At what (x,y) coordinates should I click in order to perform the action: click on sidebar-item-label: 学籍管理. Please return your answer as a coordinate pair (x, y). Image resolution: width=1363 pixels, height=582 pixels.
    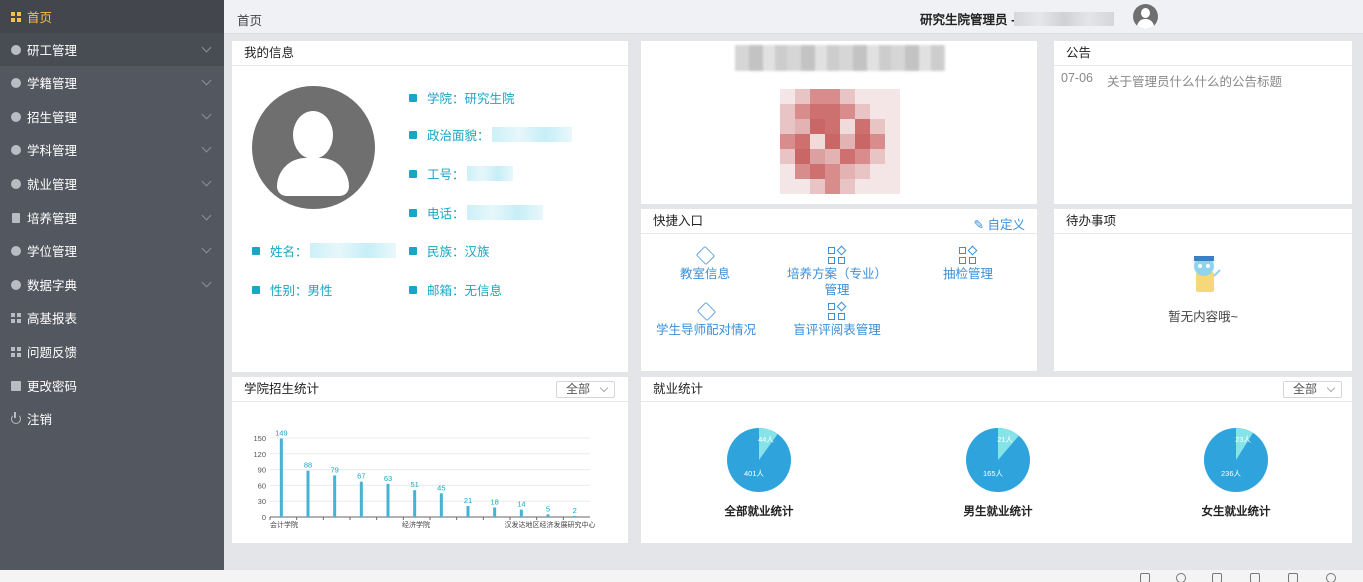
    Looking at the image, I should click on (52, 84).